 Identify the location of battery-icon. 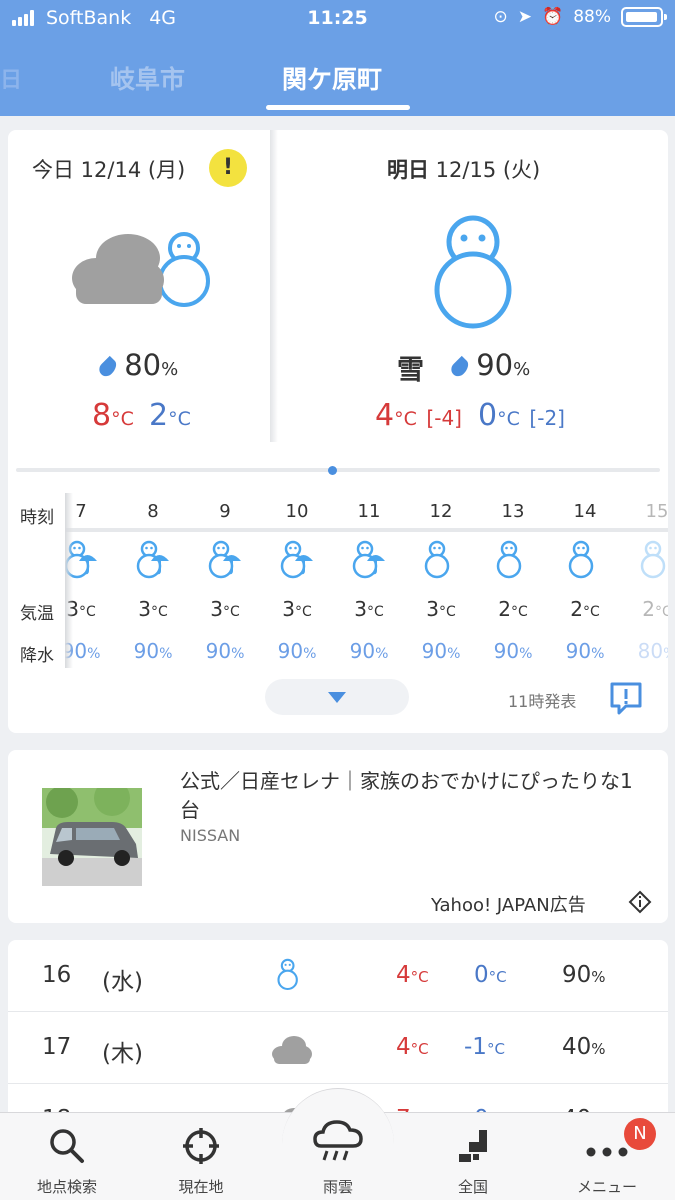
(644, 17).